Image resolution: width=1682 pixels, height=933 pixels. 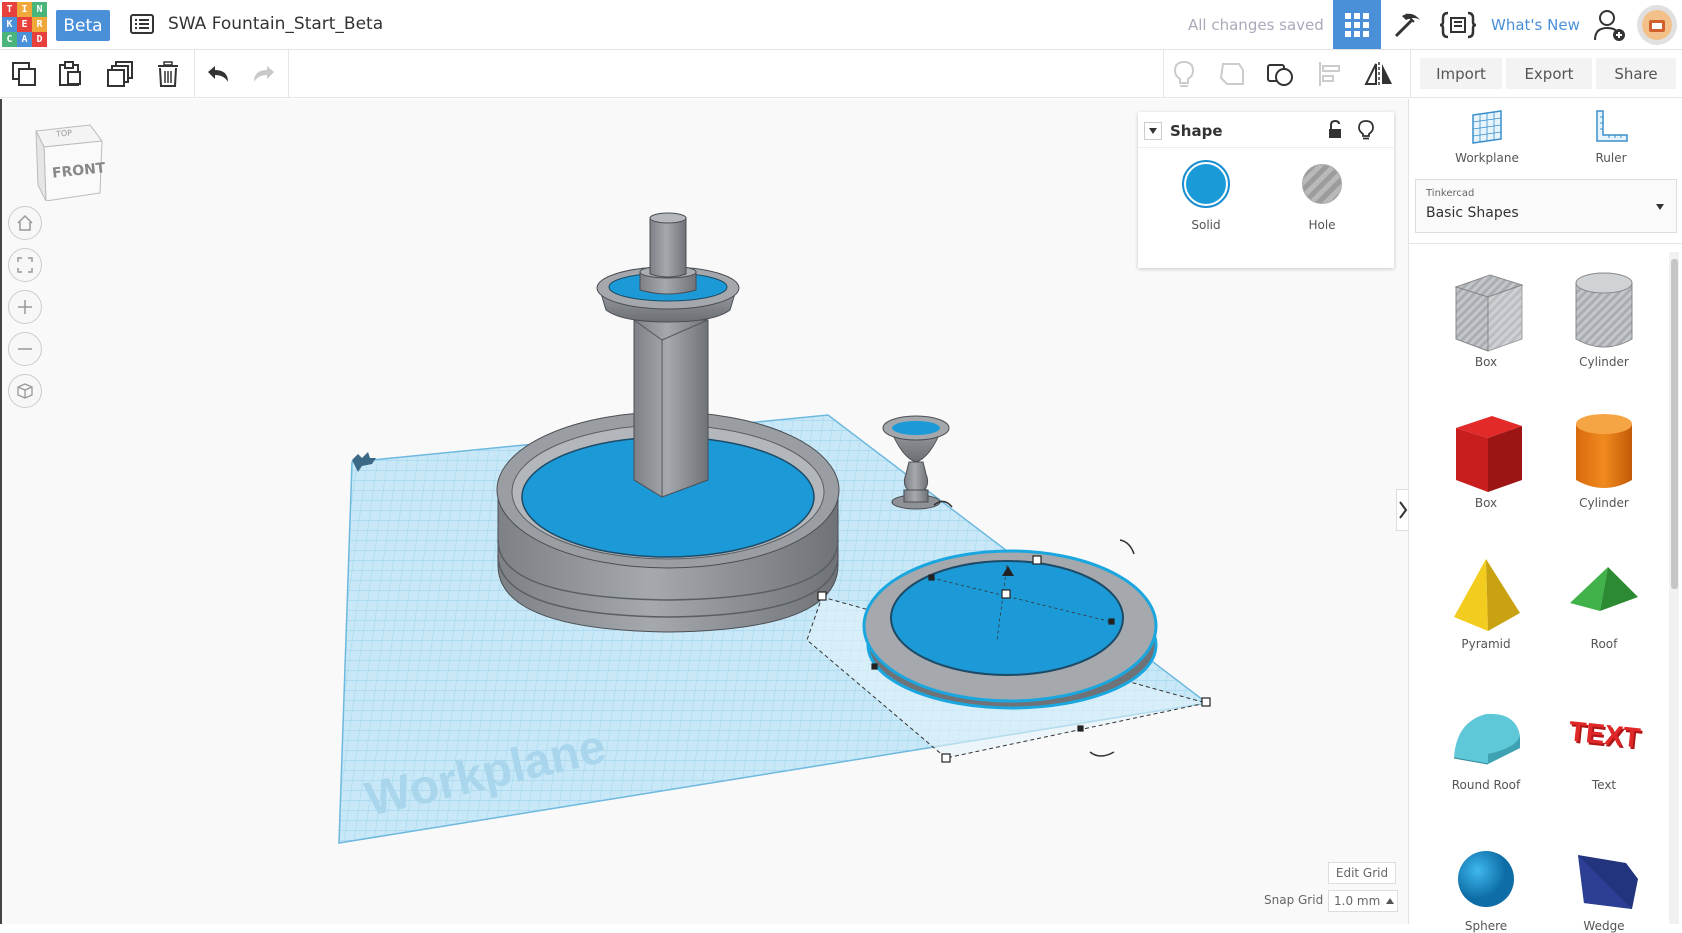 I want to click on copy-button, so click(x=24, y=74).